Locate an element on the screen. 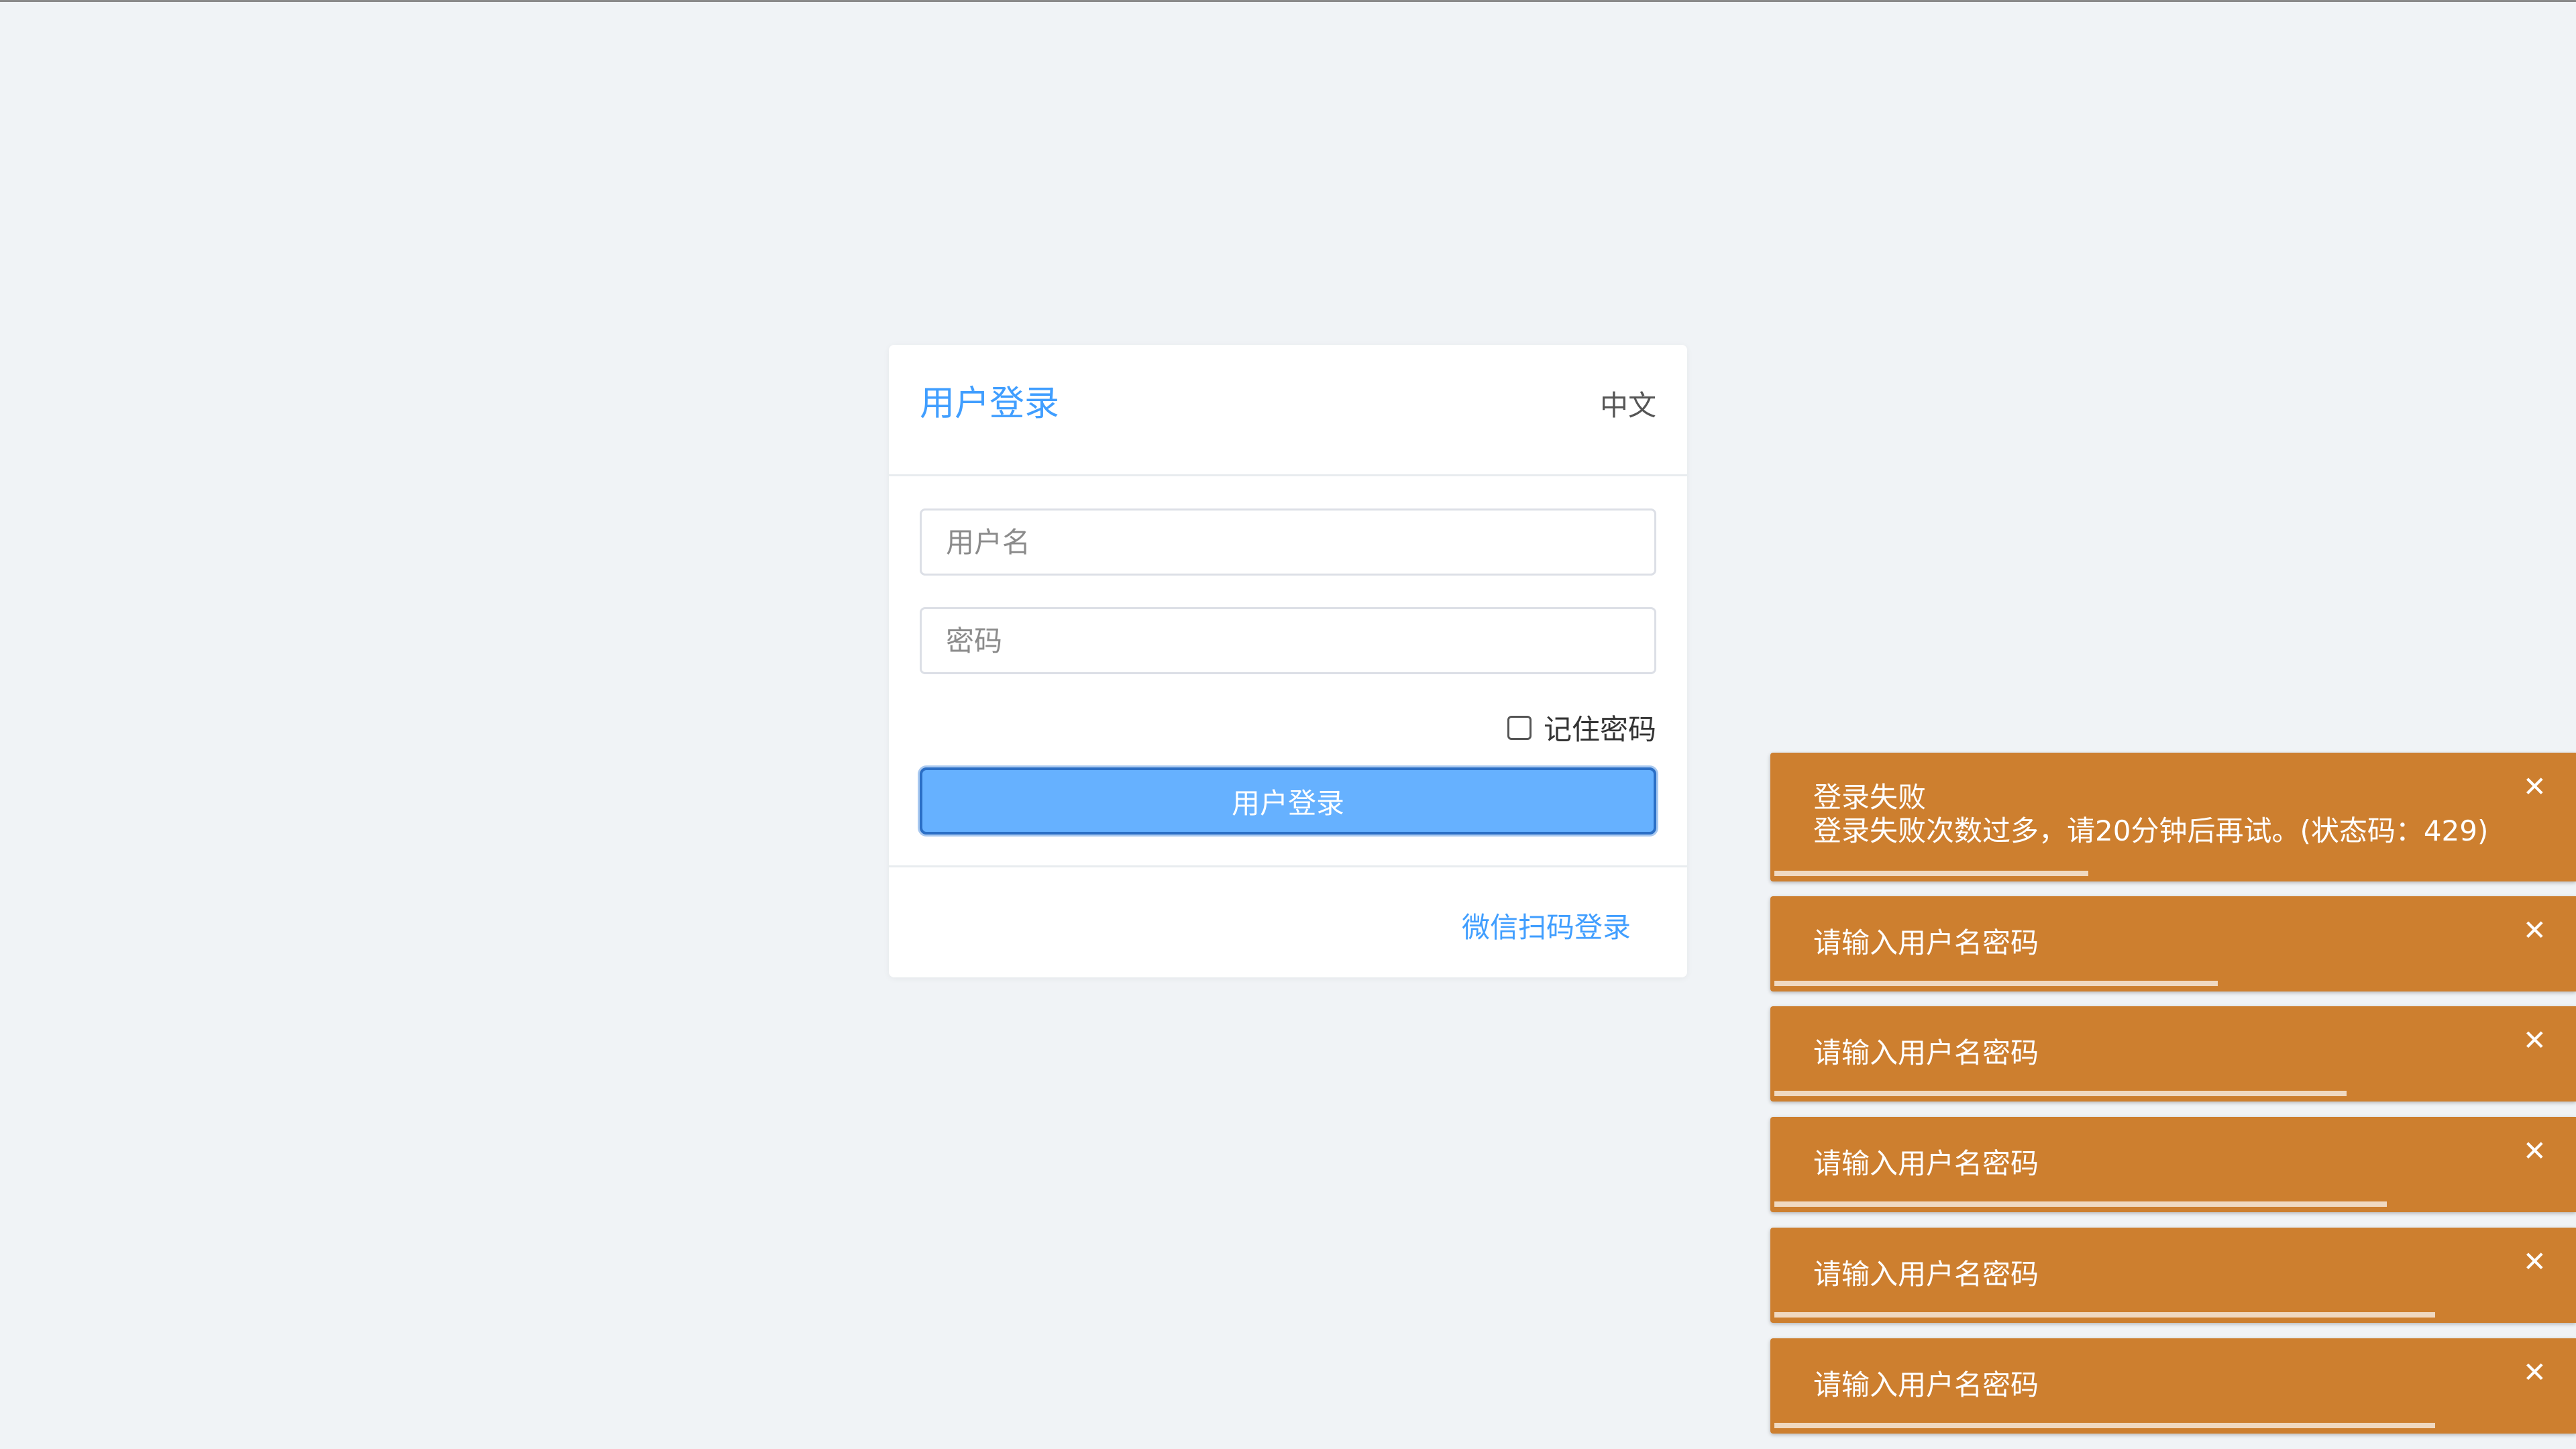 The image size is (2576, 1449). password-field is located at coordinates (1288, 640).